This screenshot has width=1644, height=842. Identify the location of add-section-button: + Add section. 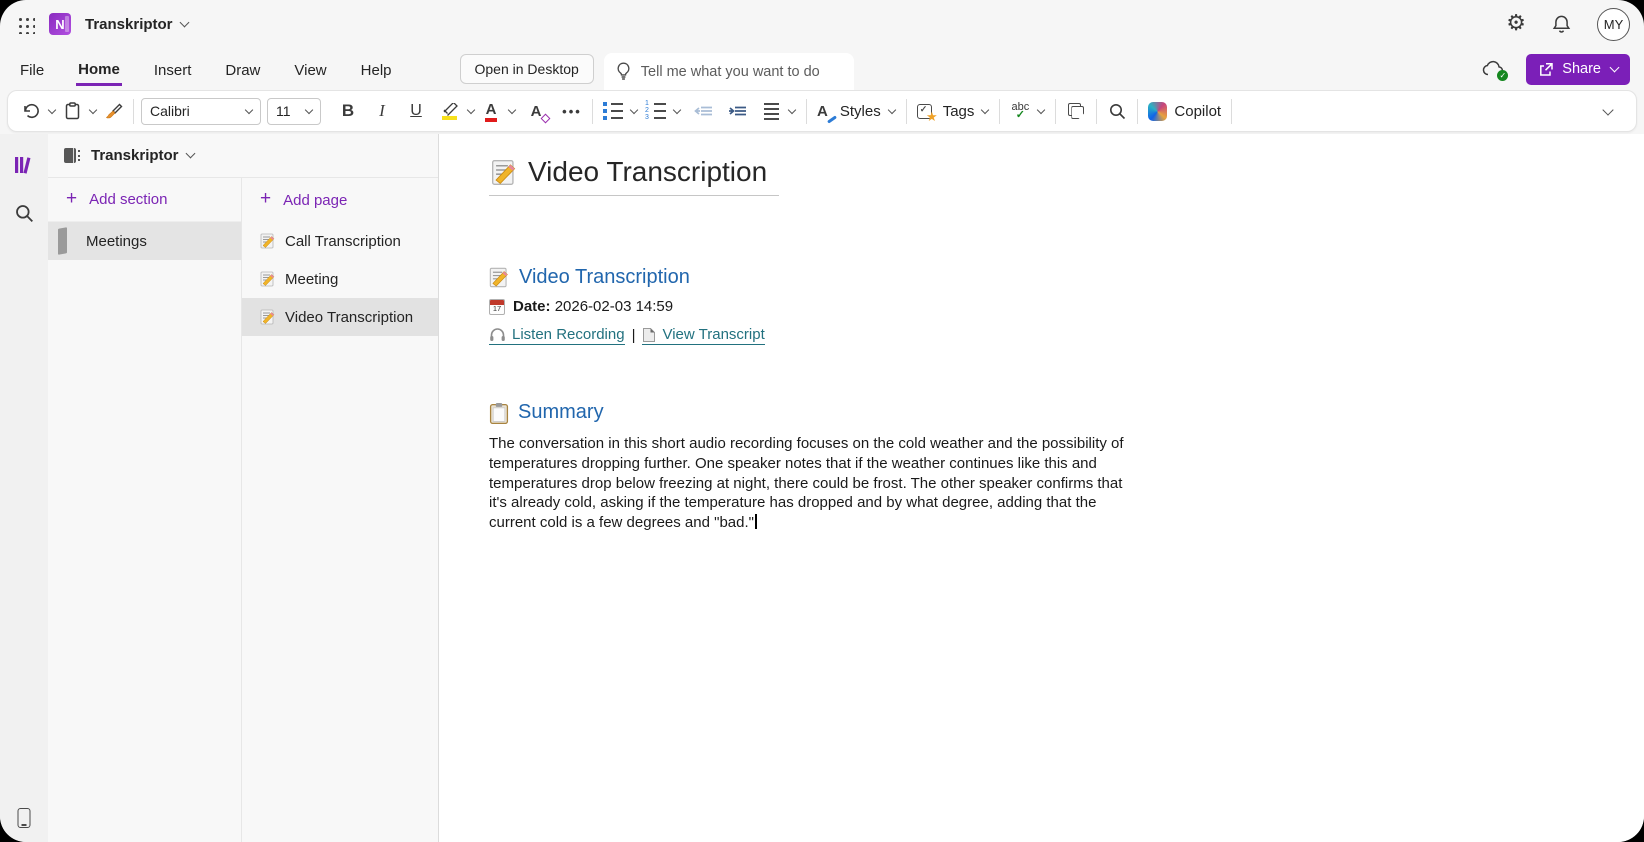
(144, 200).